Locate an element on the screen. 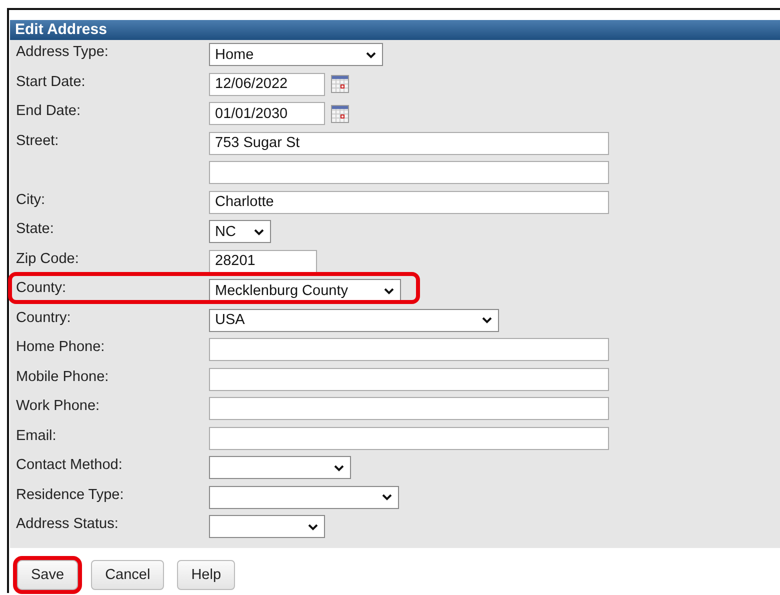 The width and height of the screenshot is (780, 595). field-label: Country: is located at coordinates (43, 318).